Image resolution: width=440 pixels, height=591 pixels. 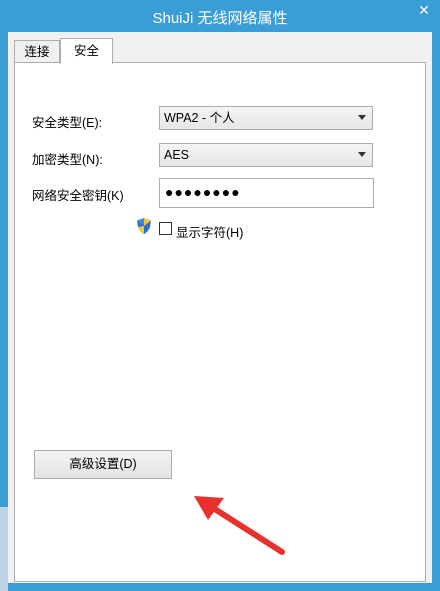 I want to click on tab-connection: 连接, so click(x=37, y=51).